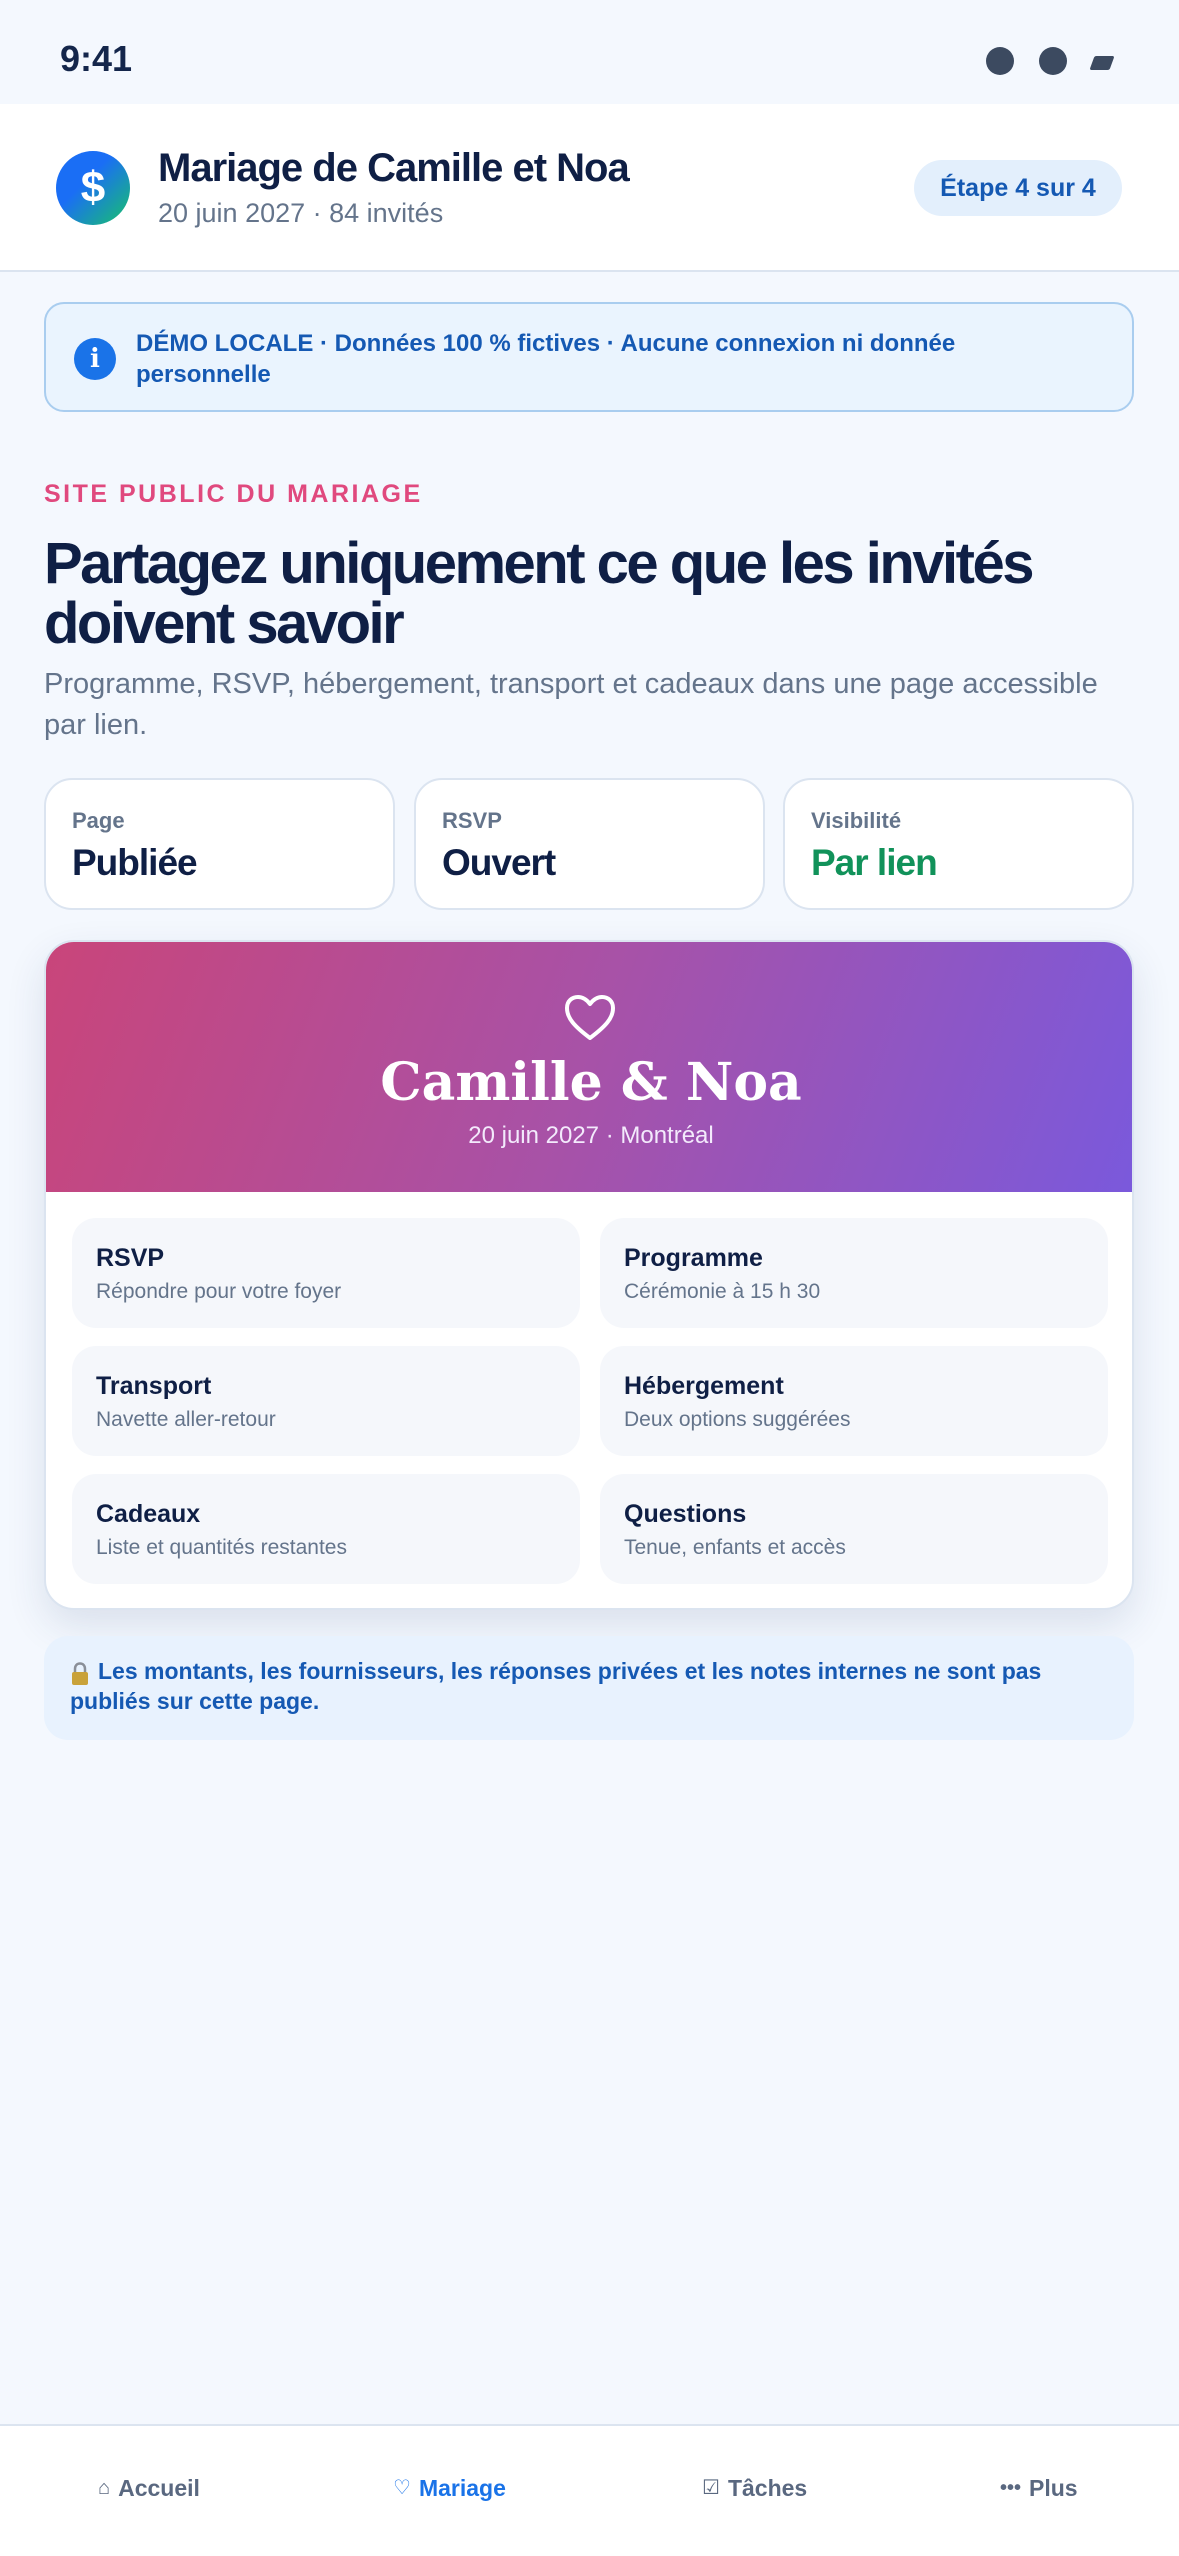  Describe the element at coordinates (589, 52) in the screenshot. I see `status-bar: 9:41` at that location.